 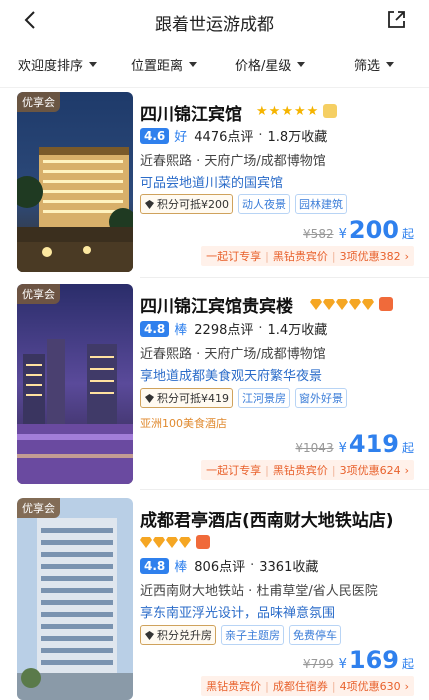 What do you see at coordinates (216, 304) in the screenshot?
I see `hotel-name: 四川锦江宾馆贵宾楼` at bounding box center [216, 304].